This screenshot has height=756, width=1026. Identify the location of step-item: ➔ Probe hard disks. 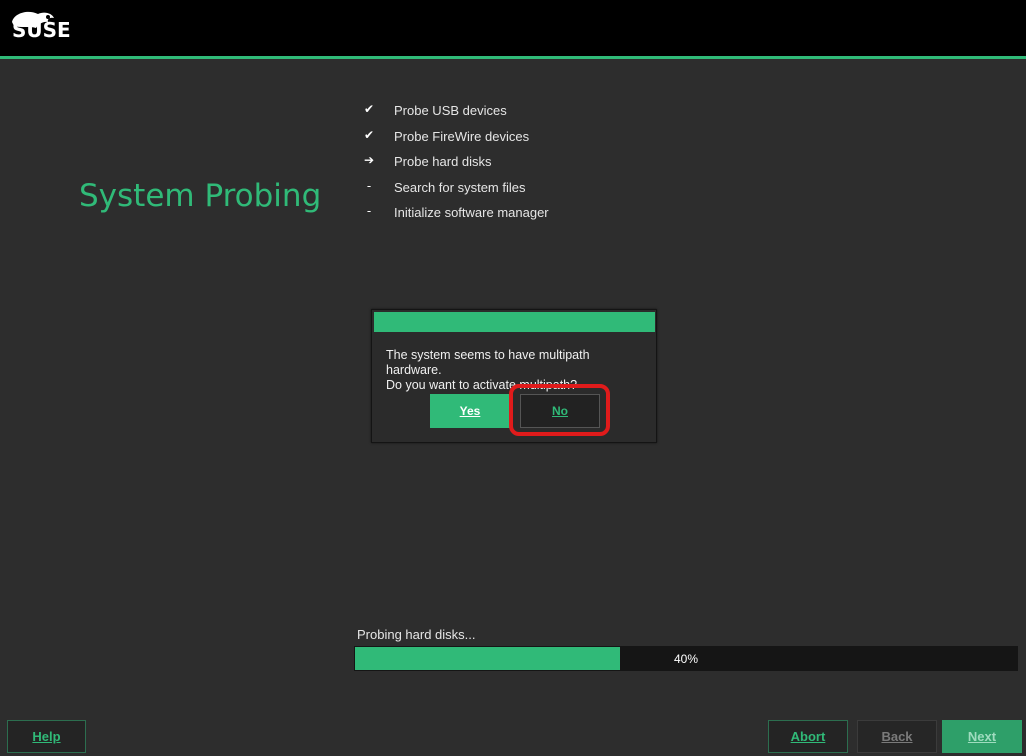
(510, 164).